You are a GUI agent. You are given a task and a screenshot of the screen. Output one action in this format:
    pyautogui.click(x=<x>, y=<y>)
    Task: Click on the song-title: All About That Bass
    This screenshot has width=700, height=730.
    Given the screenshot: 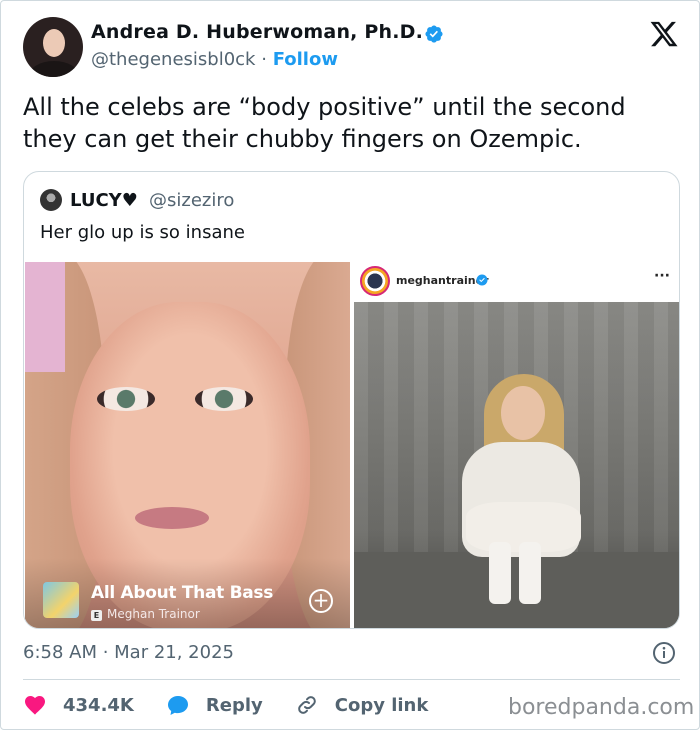 What is the action you would take?
    pyautogui.click(x=182, y=593)
    